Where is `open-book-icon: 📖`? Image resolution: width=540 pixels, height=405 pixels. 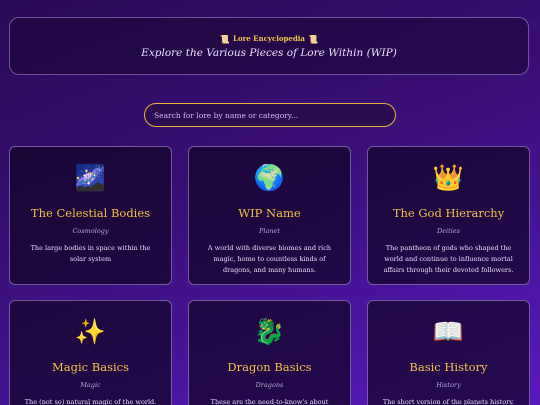
open-book-icon: 📖 is located at coordinates (448, 331).